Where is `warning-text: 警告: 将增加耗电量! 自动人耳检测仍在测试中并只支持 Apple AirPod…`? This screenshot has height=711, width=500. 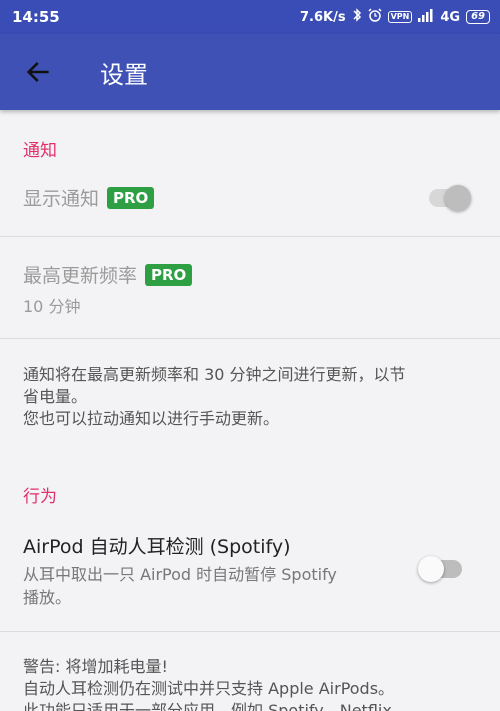
warning-text: 警告: 将增加耗电量! 自动人耳检测仍在测试中并只支持 Apple AirPod… is located at coordinates (253, 683).